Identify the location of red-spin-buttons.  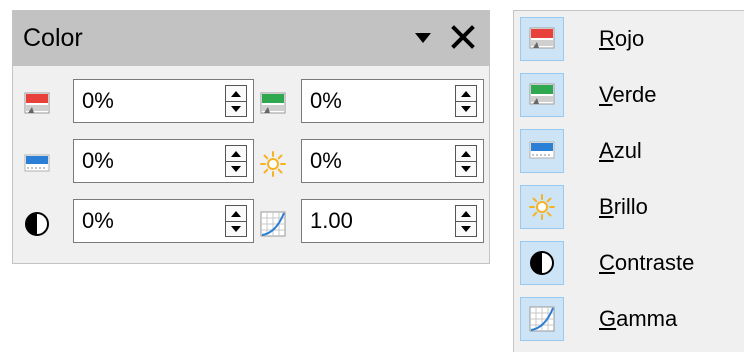
(236, 101).